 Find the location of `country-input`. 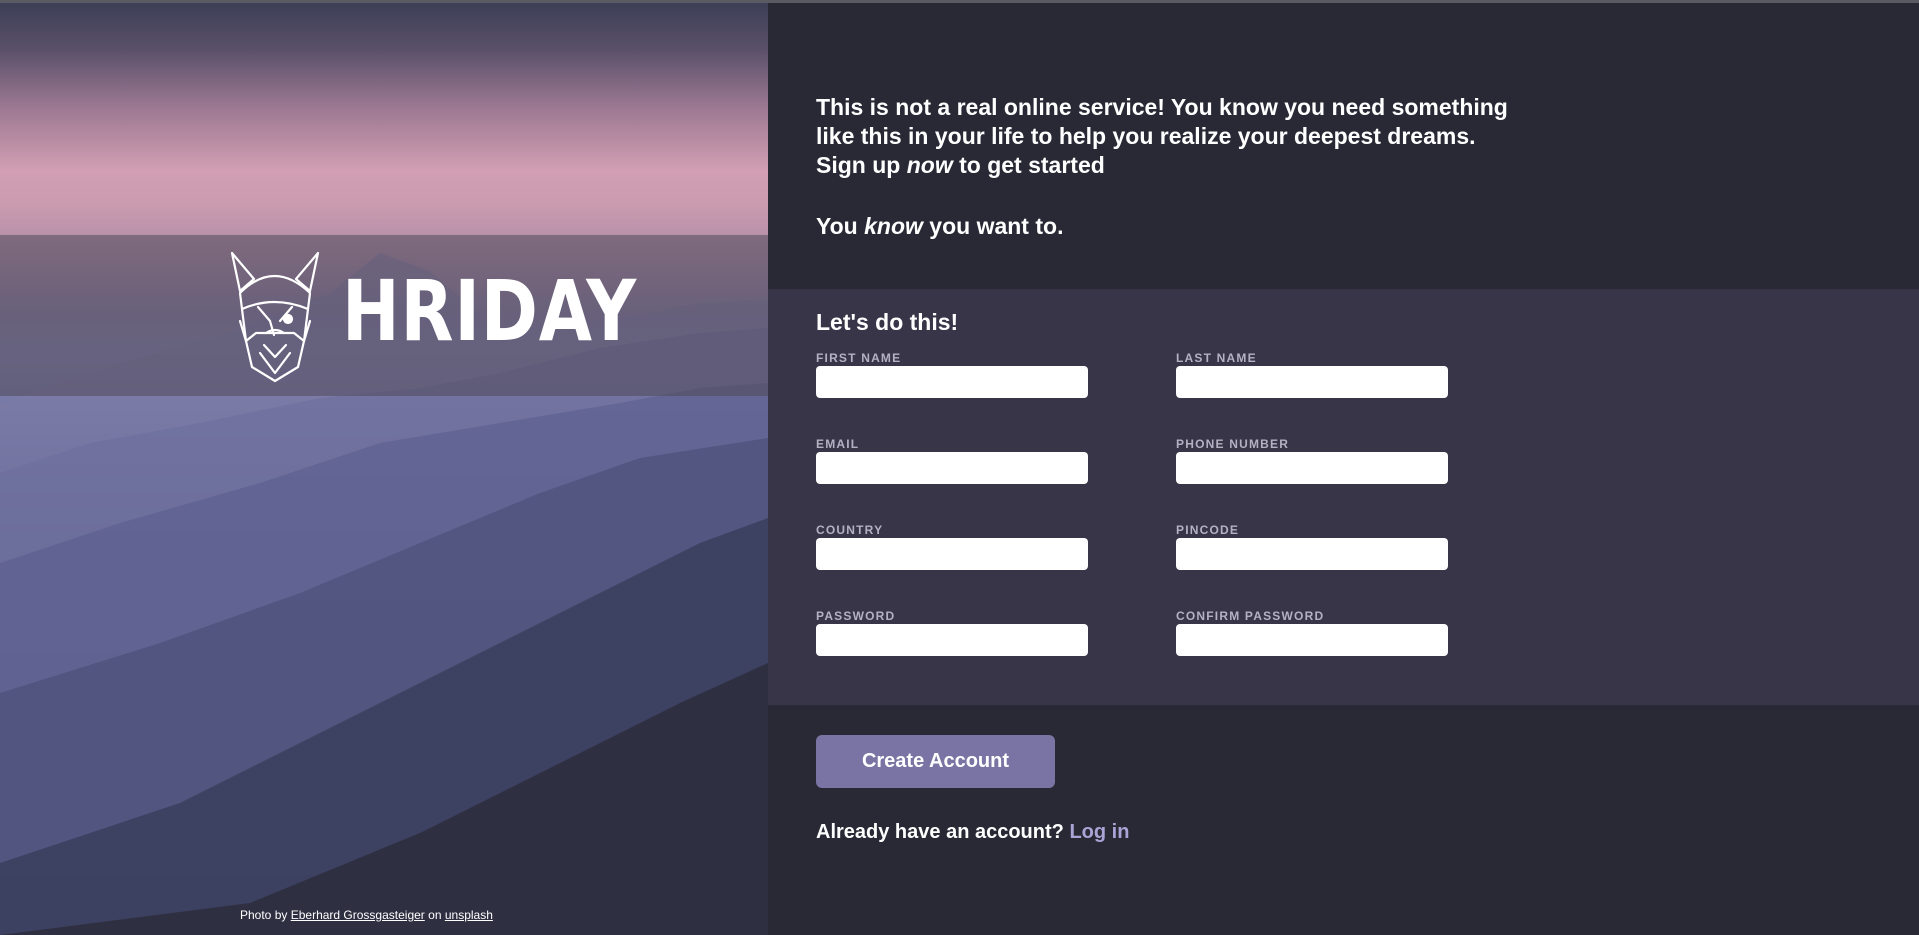

country-input is located at coordinates (952, 554).